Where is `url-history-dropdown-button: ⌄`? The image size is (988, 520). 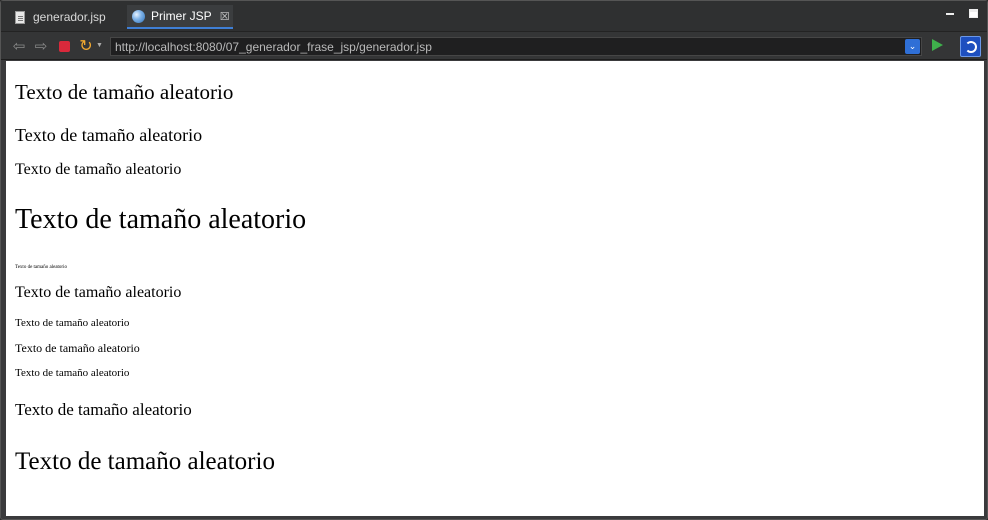 url-history-dropdown-button: ⌄ is located at coordinates (912, 46).